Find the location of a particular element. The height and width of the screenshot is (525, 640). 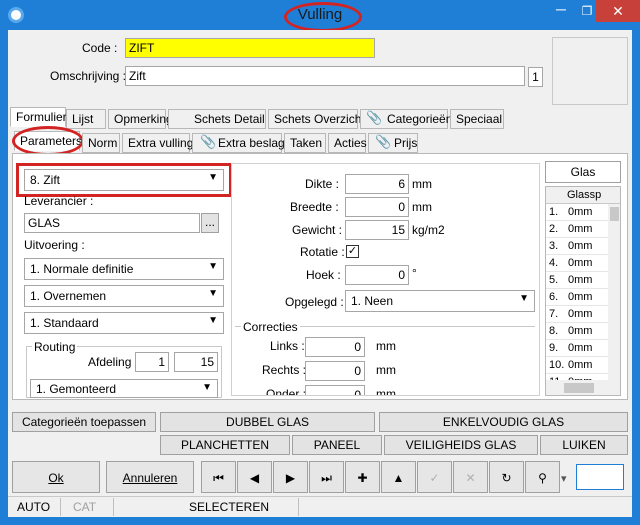

tab-schets-overzicht: Schets Overzicht is located at coordinates (316, 119).